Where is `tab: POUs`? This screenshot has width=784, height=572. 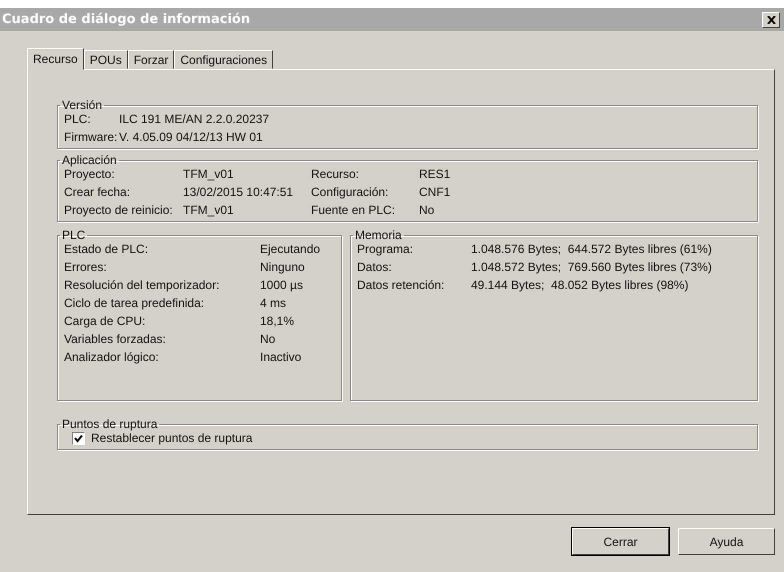 tab: POUs is located at coordinates (106, 59).